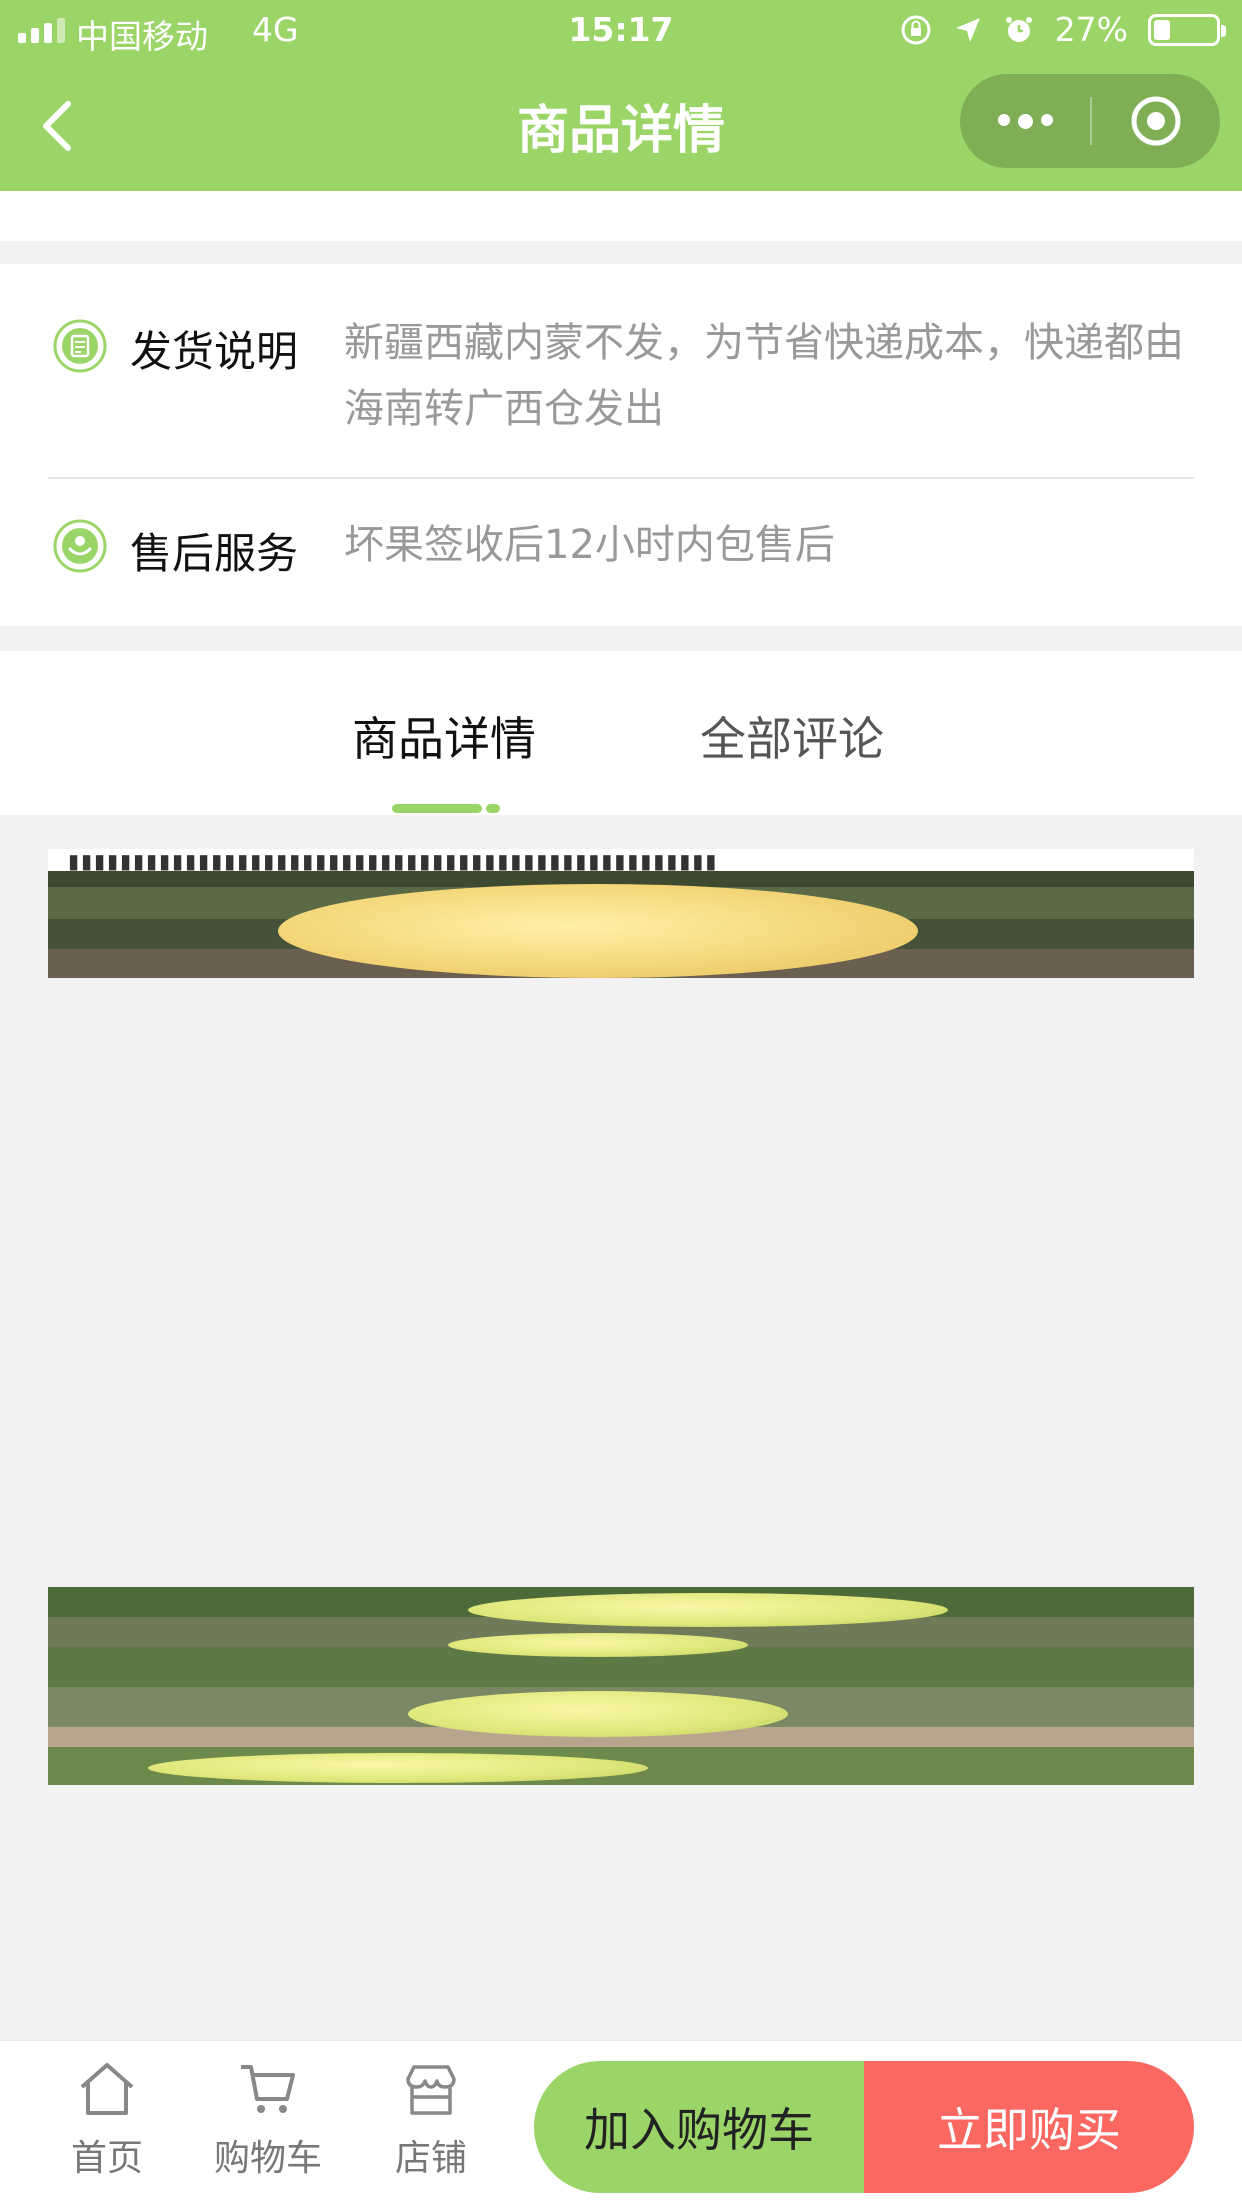 Image resolution: width=1242 pixels, height=2208 pixels. I want to click on aftersale-info-row: 售后服务 坏果签收后12小时内包售后, so click(621, 544).